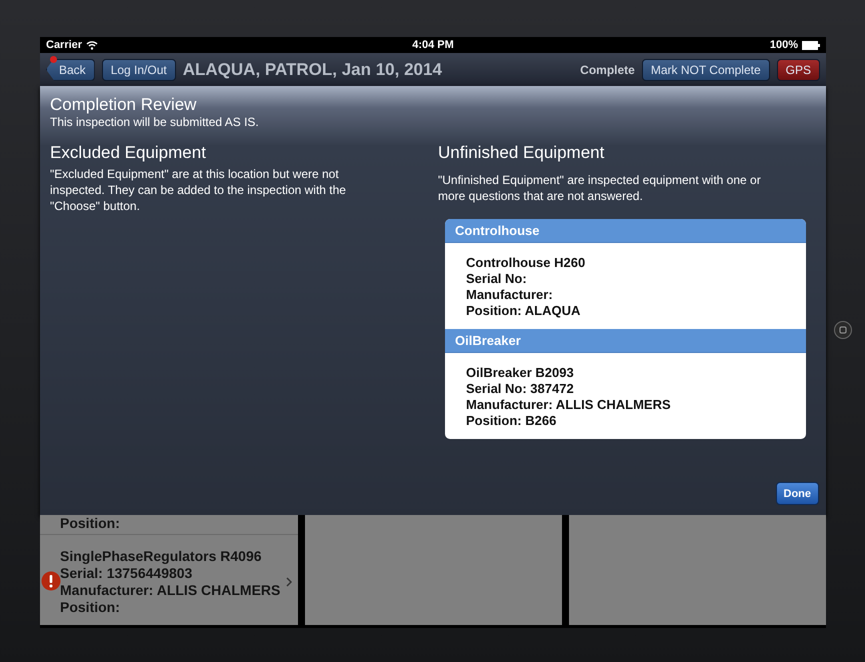  What do you see at coordinates (139, 69) in the screenshot?
I see `login-button: Log In/Out` at bounding box center [139, 69].